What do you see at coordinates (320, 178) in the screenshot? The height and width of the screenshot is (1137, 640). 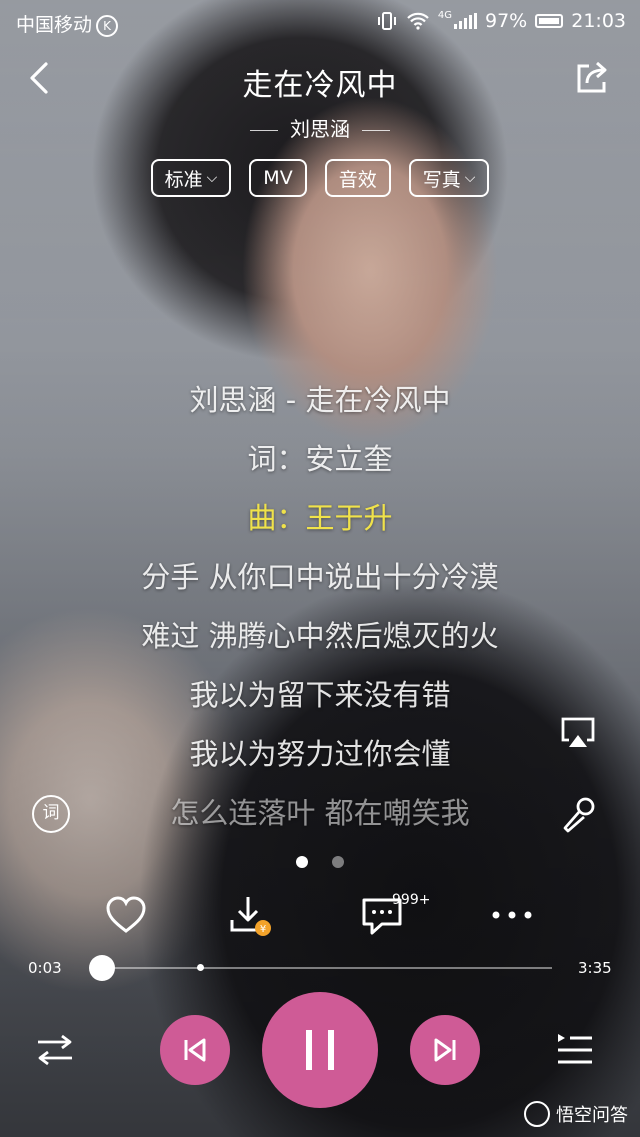 I see `option-chips: 标准 ⌵ MV 音效 写真 ⌵` at bounding box center [320, 178].